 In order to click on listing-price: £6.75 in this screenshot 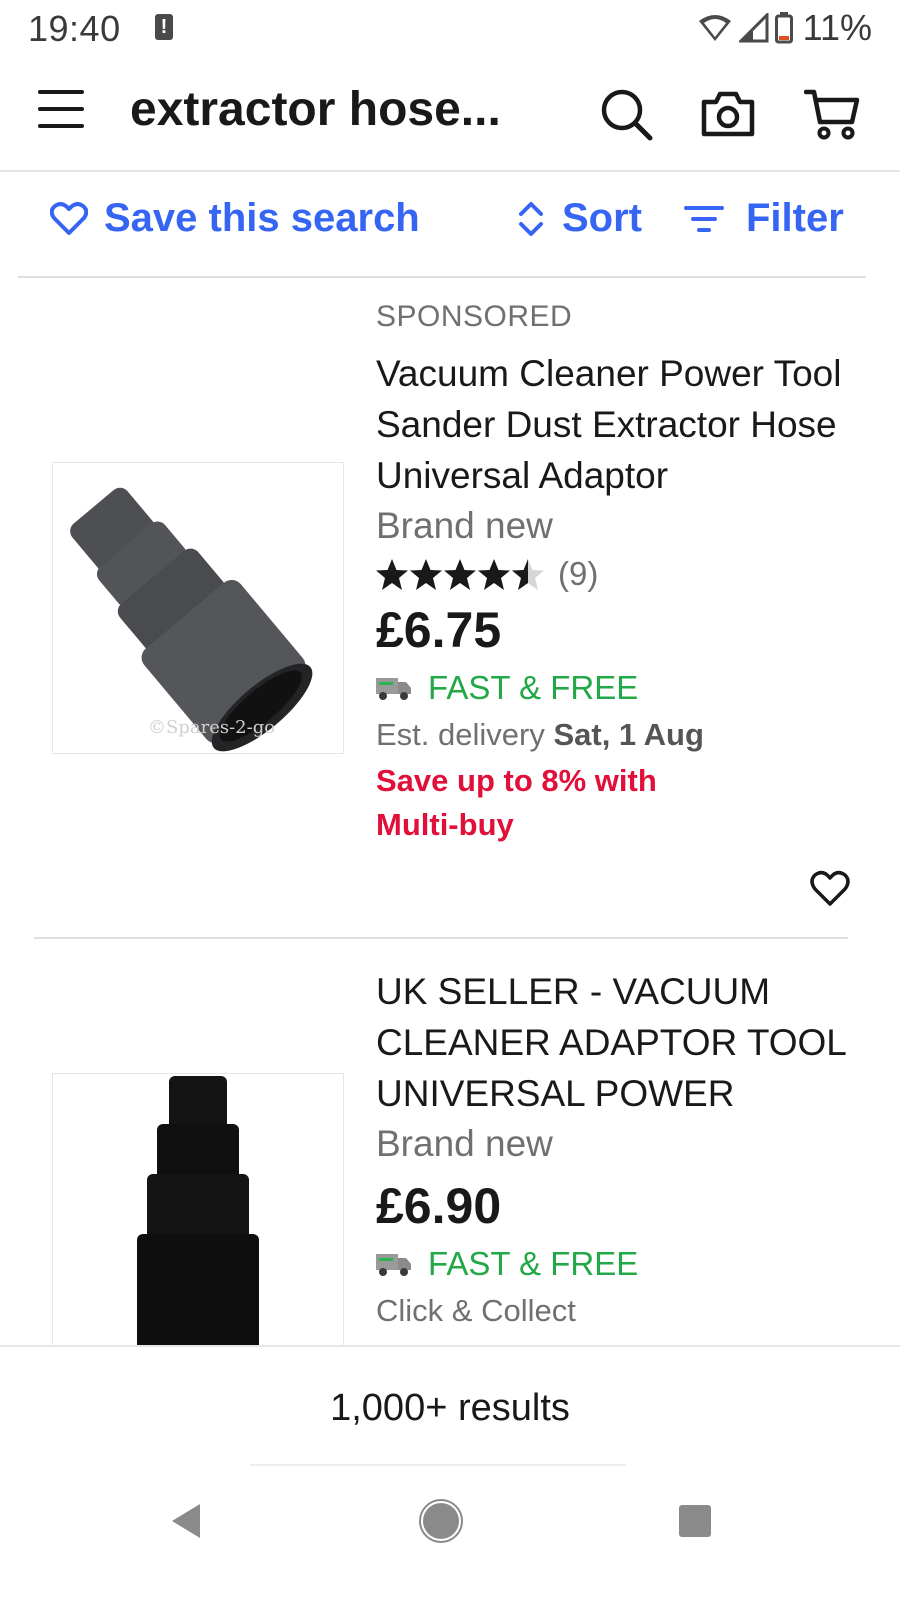, I will do `click(439, 630)`.